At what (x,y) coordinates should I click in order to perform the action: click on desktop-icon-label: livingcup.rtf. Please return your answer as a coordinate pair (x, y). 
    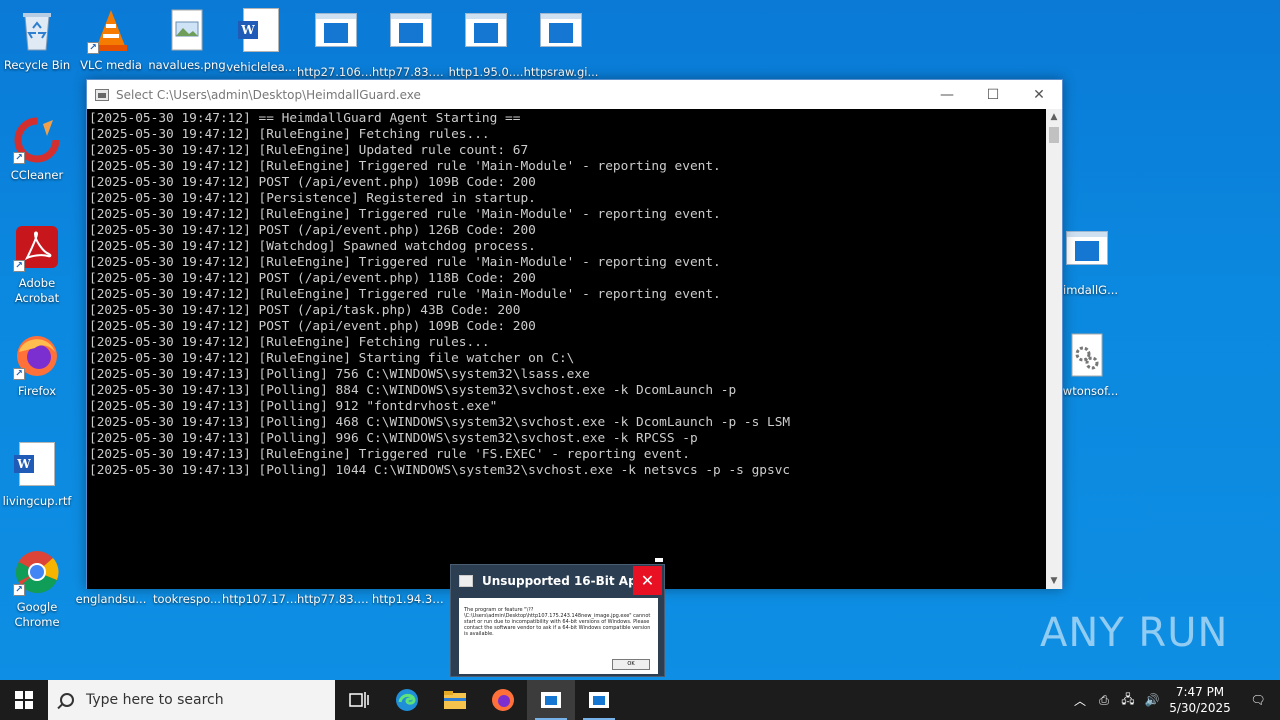
    Looking at the image, I should click on (37, 501).